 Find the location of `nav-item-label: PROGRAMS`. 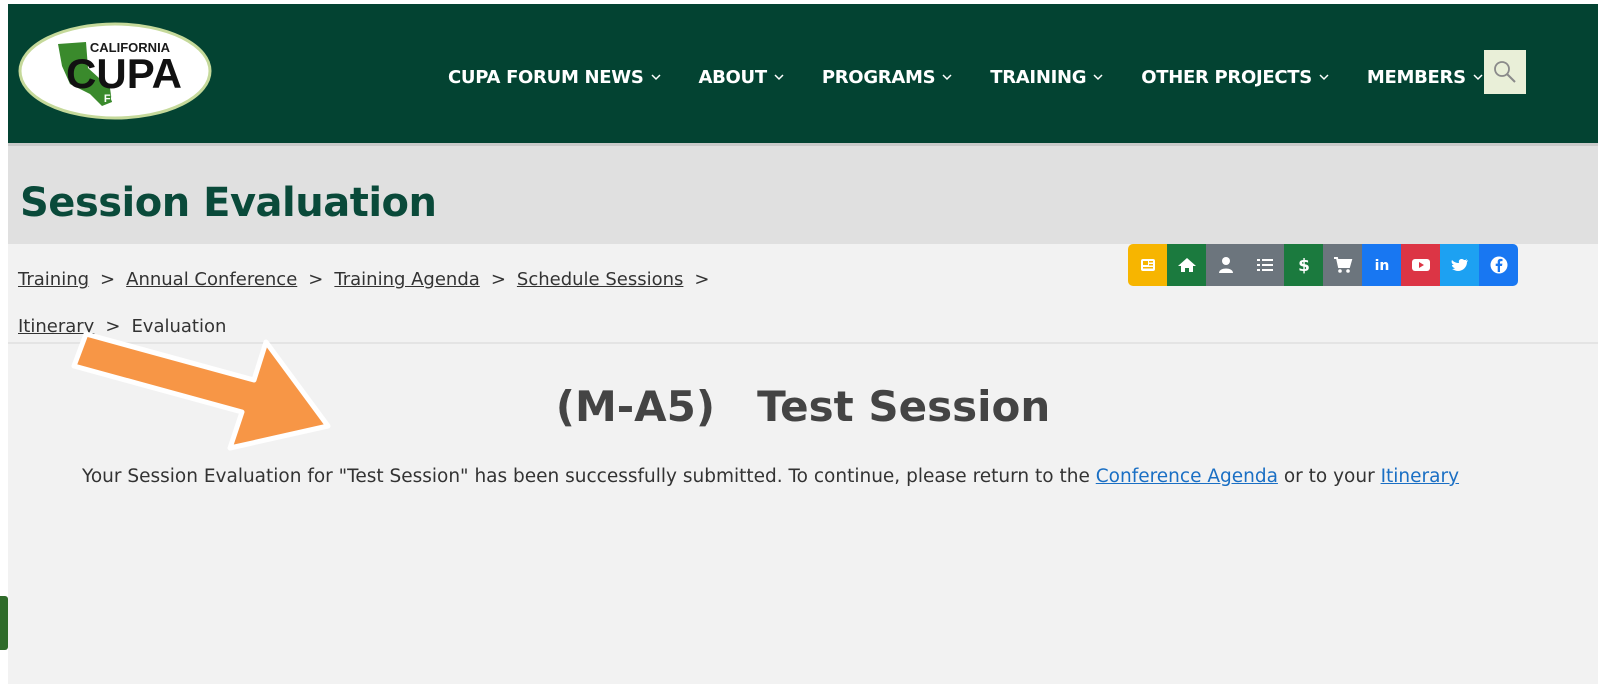

nav-item-label: PROGRAMS is located at coordinates (878, 77).